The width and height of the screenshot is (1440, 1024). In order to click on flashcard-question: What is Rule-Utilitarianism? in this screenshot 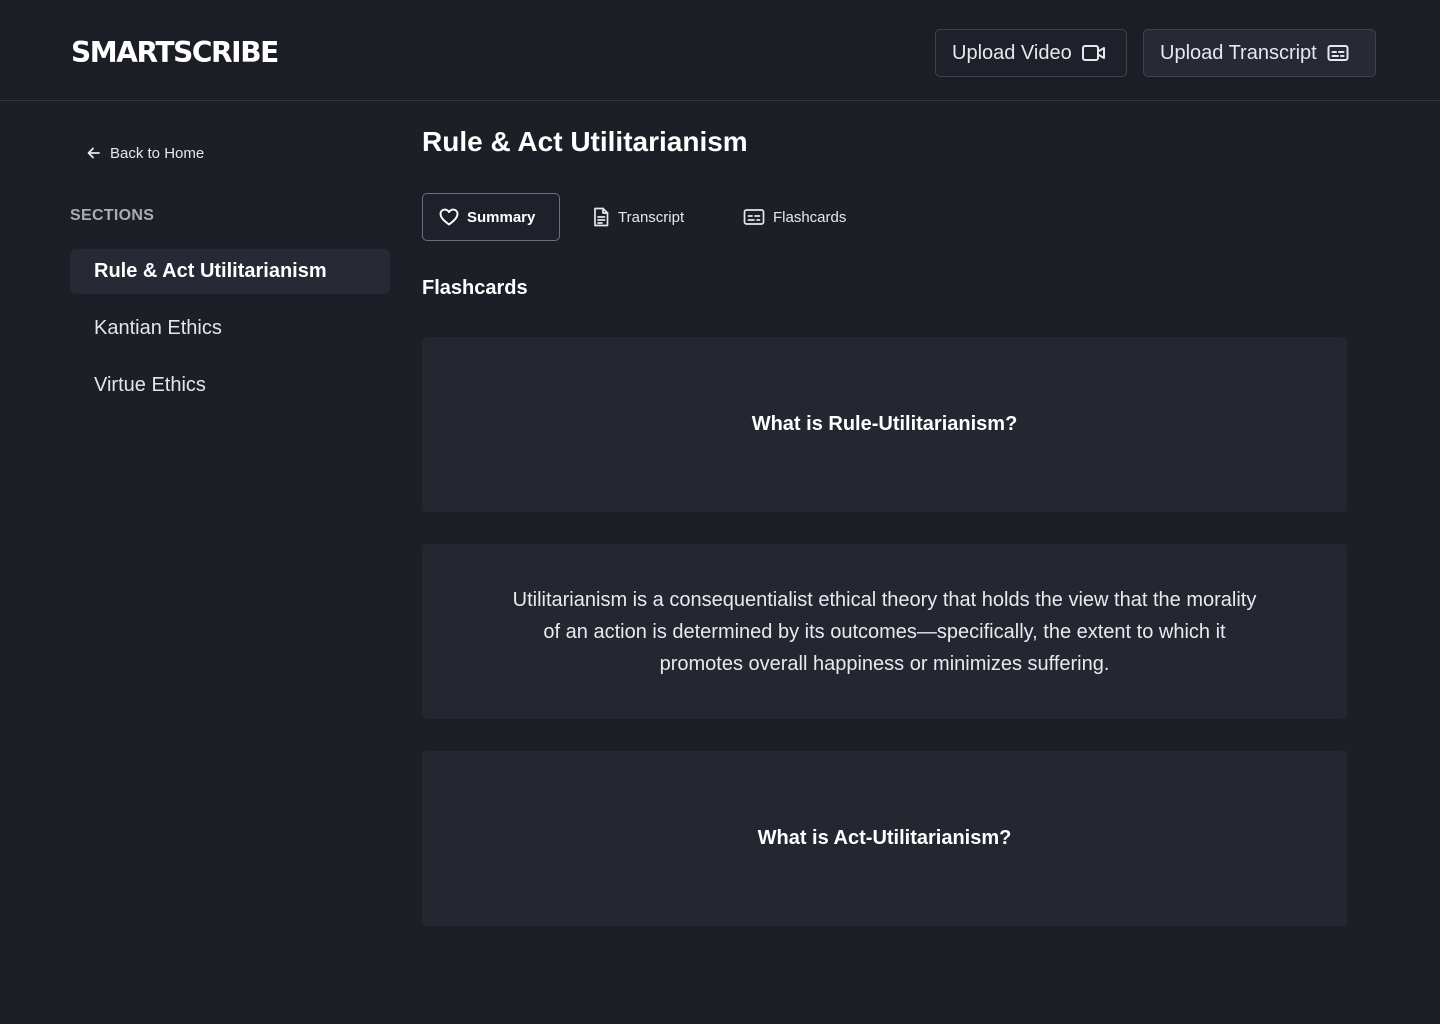, I will do `click(884, 424)`.